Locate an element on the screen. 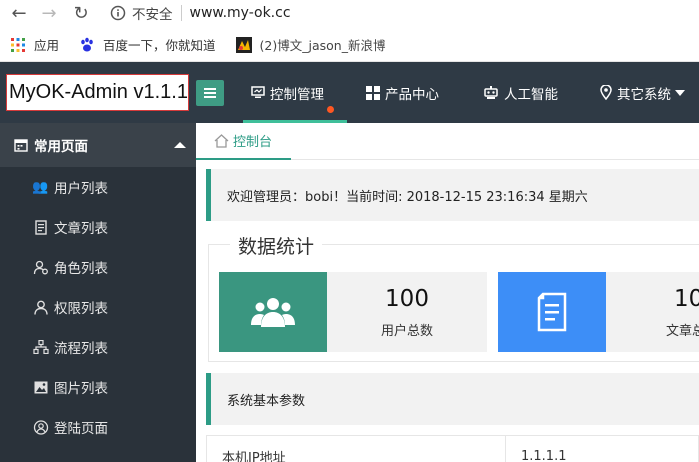 The height and width of the screenshot is (462, 699). sidebar-item-permissions: 权限列表 is located at coordinates (98, 307).